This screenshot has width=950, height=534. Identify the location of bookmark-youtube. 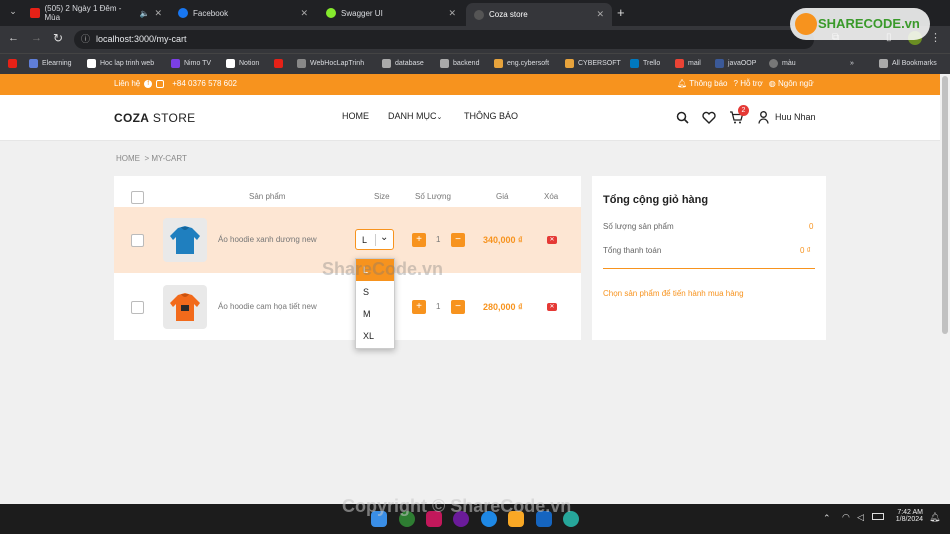
(12, 63).